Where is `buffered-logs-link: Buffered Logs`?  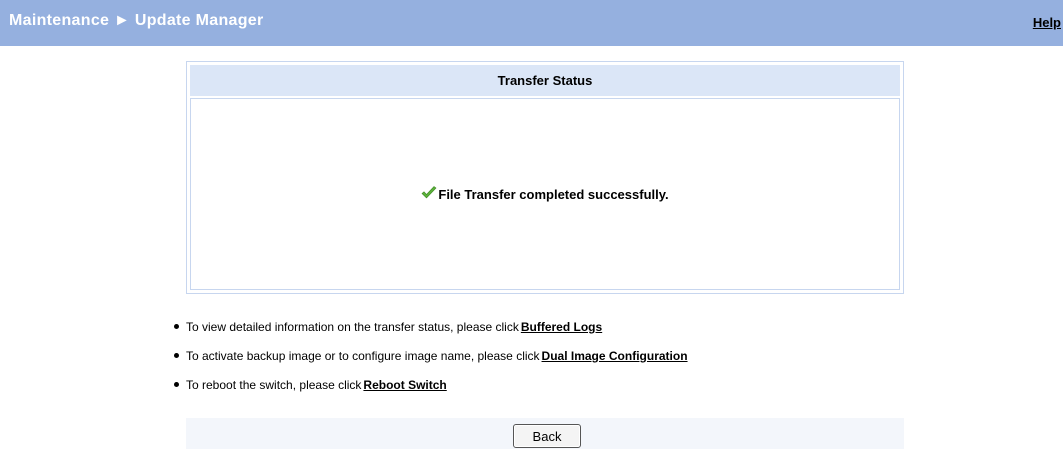
buffered-logs-link: Buffered Logs is located at coordinates (561, 327).